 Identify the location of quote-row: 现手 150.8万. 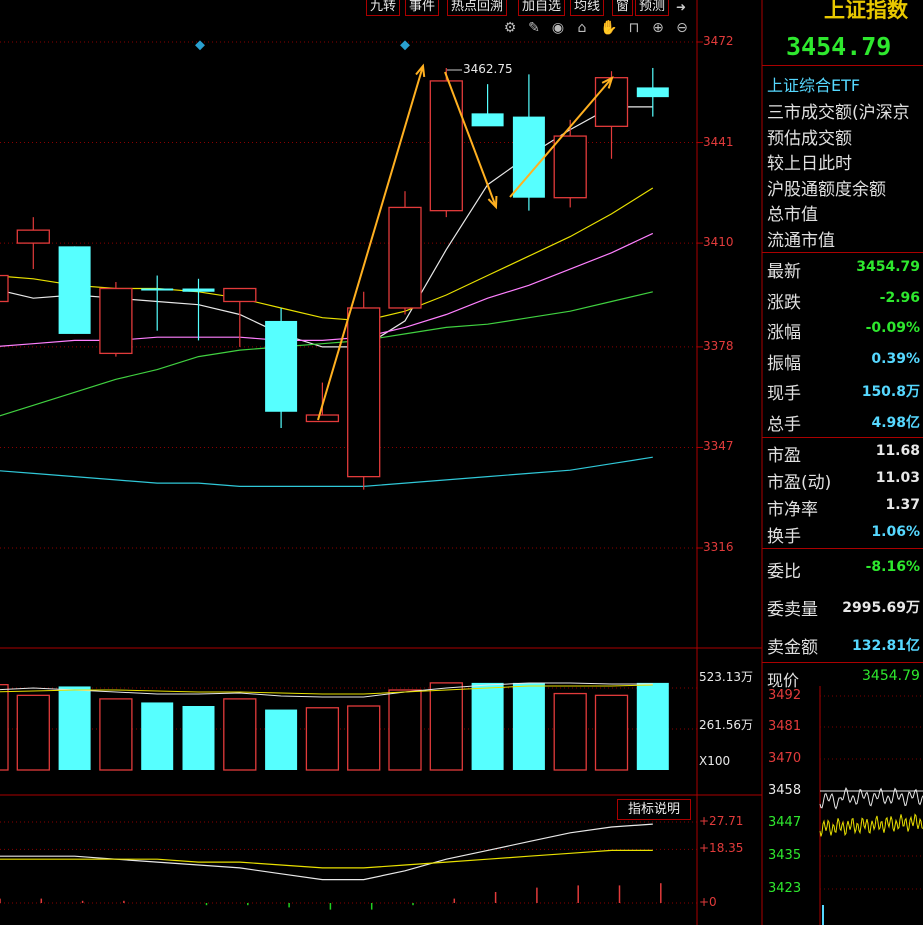
(843, 392).